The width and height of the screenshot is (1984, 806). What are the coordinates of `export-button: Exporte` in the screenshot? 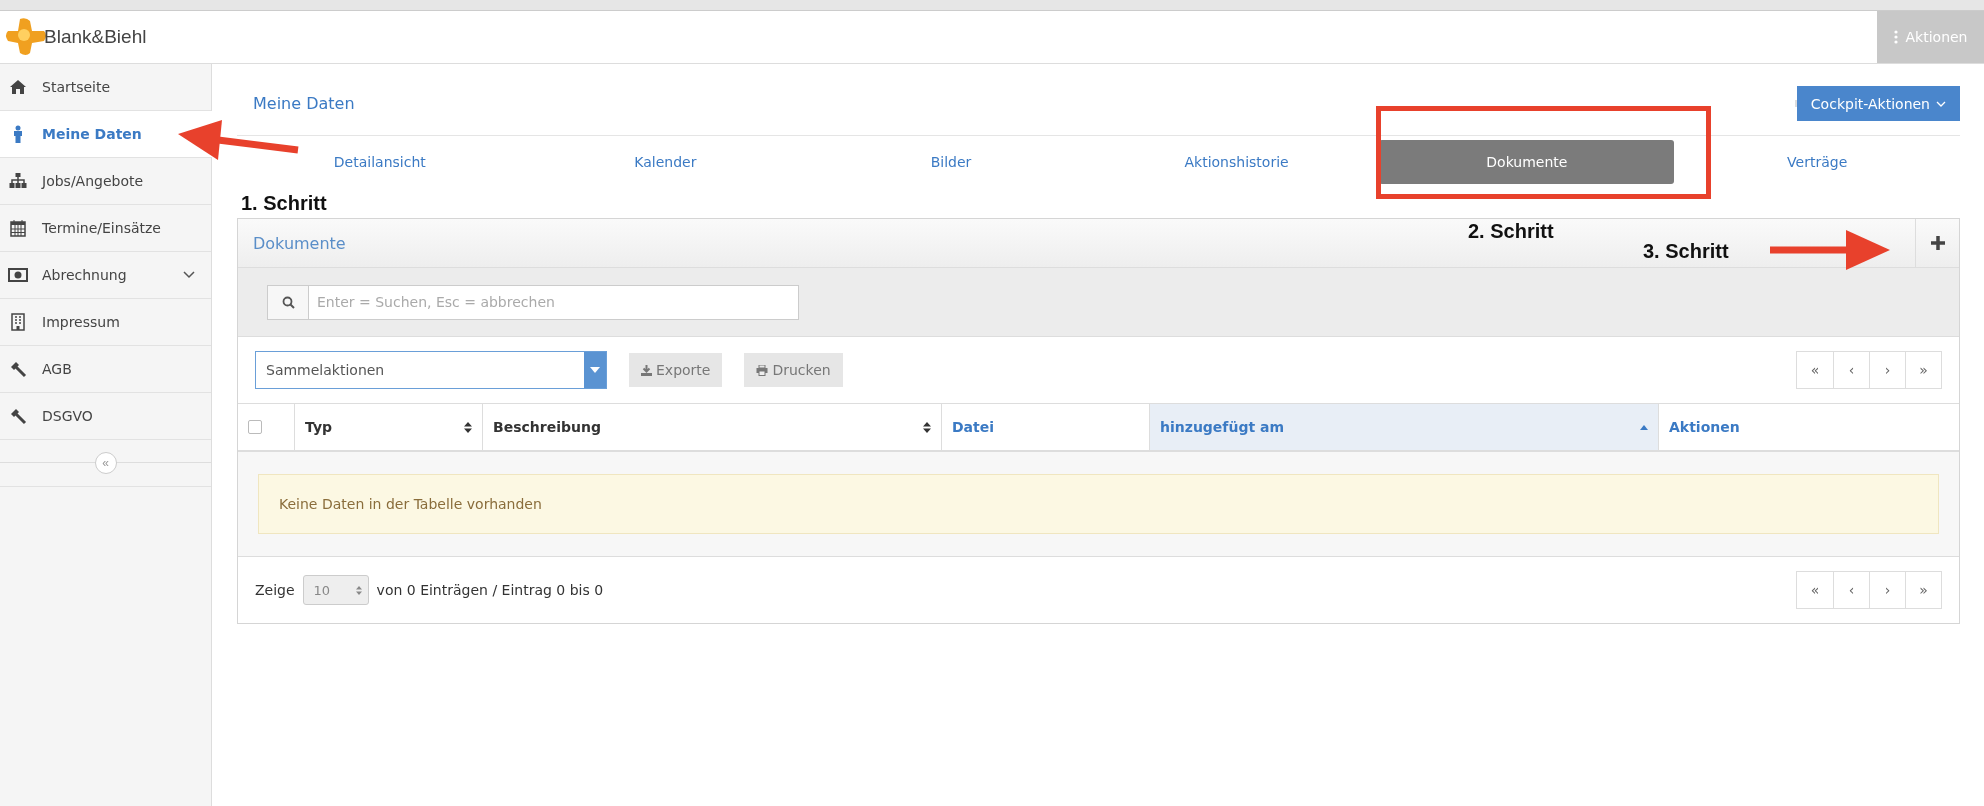 It's located at (676, 370).